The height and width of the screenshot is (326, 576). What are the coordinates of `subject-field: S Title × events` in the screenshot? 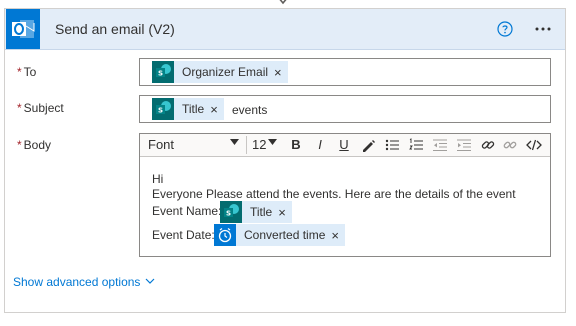 It's located at (345, 109).